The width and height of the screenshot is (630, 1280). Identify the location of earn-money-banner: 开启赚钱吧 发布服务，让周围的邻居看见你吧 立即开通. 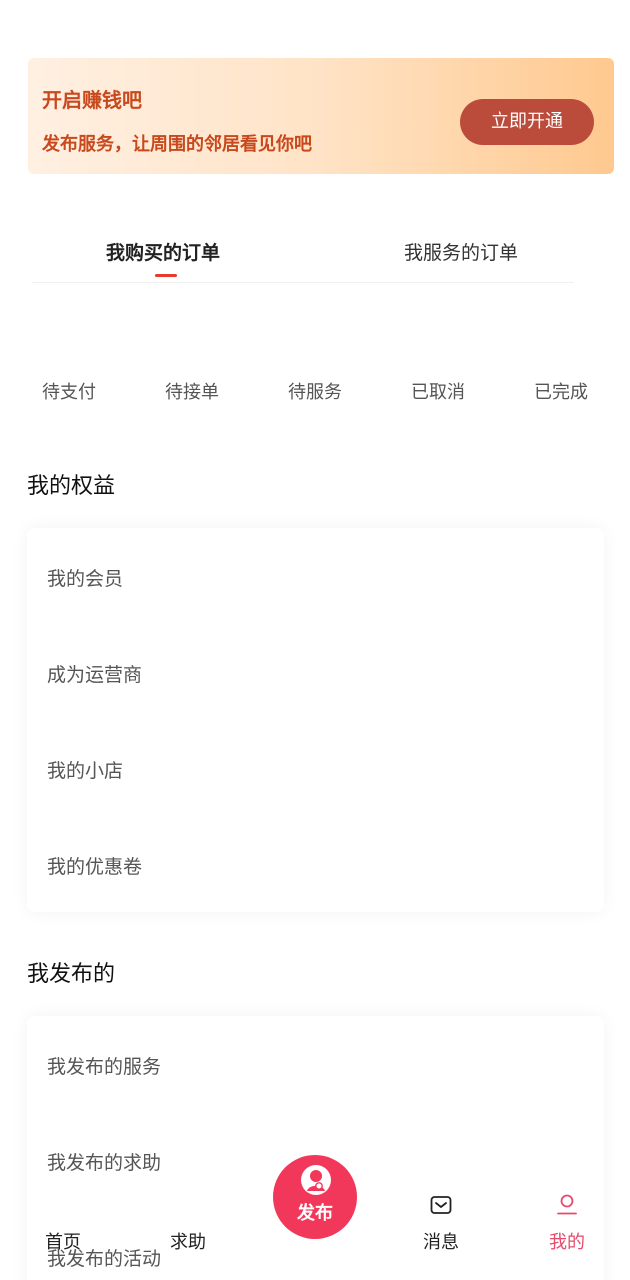
(321, 116).